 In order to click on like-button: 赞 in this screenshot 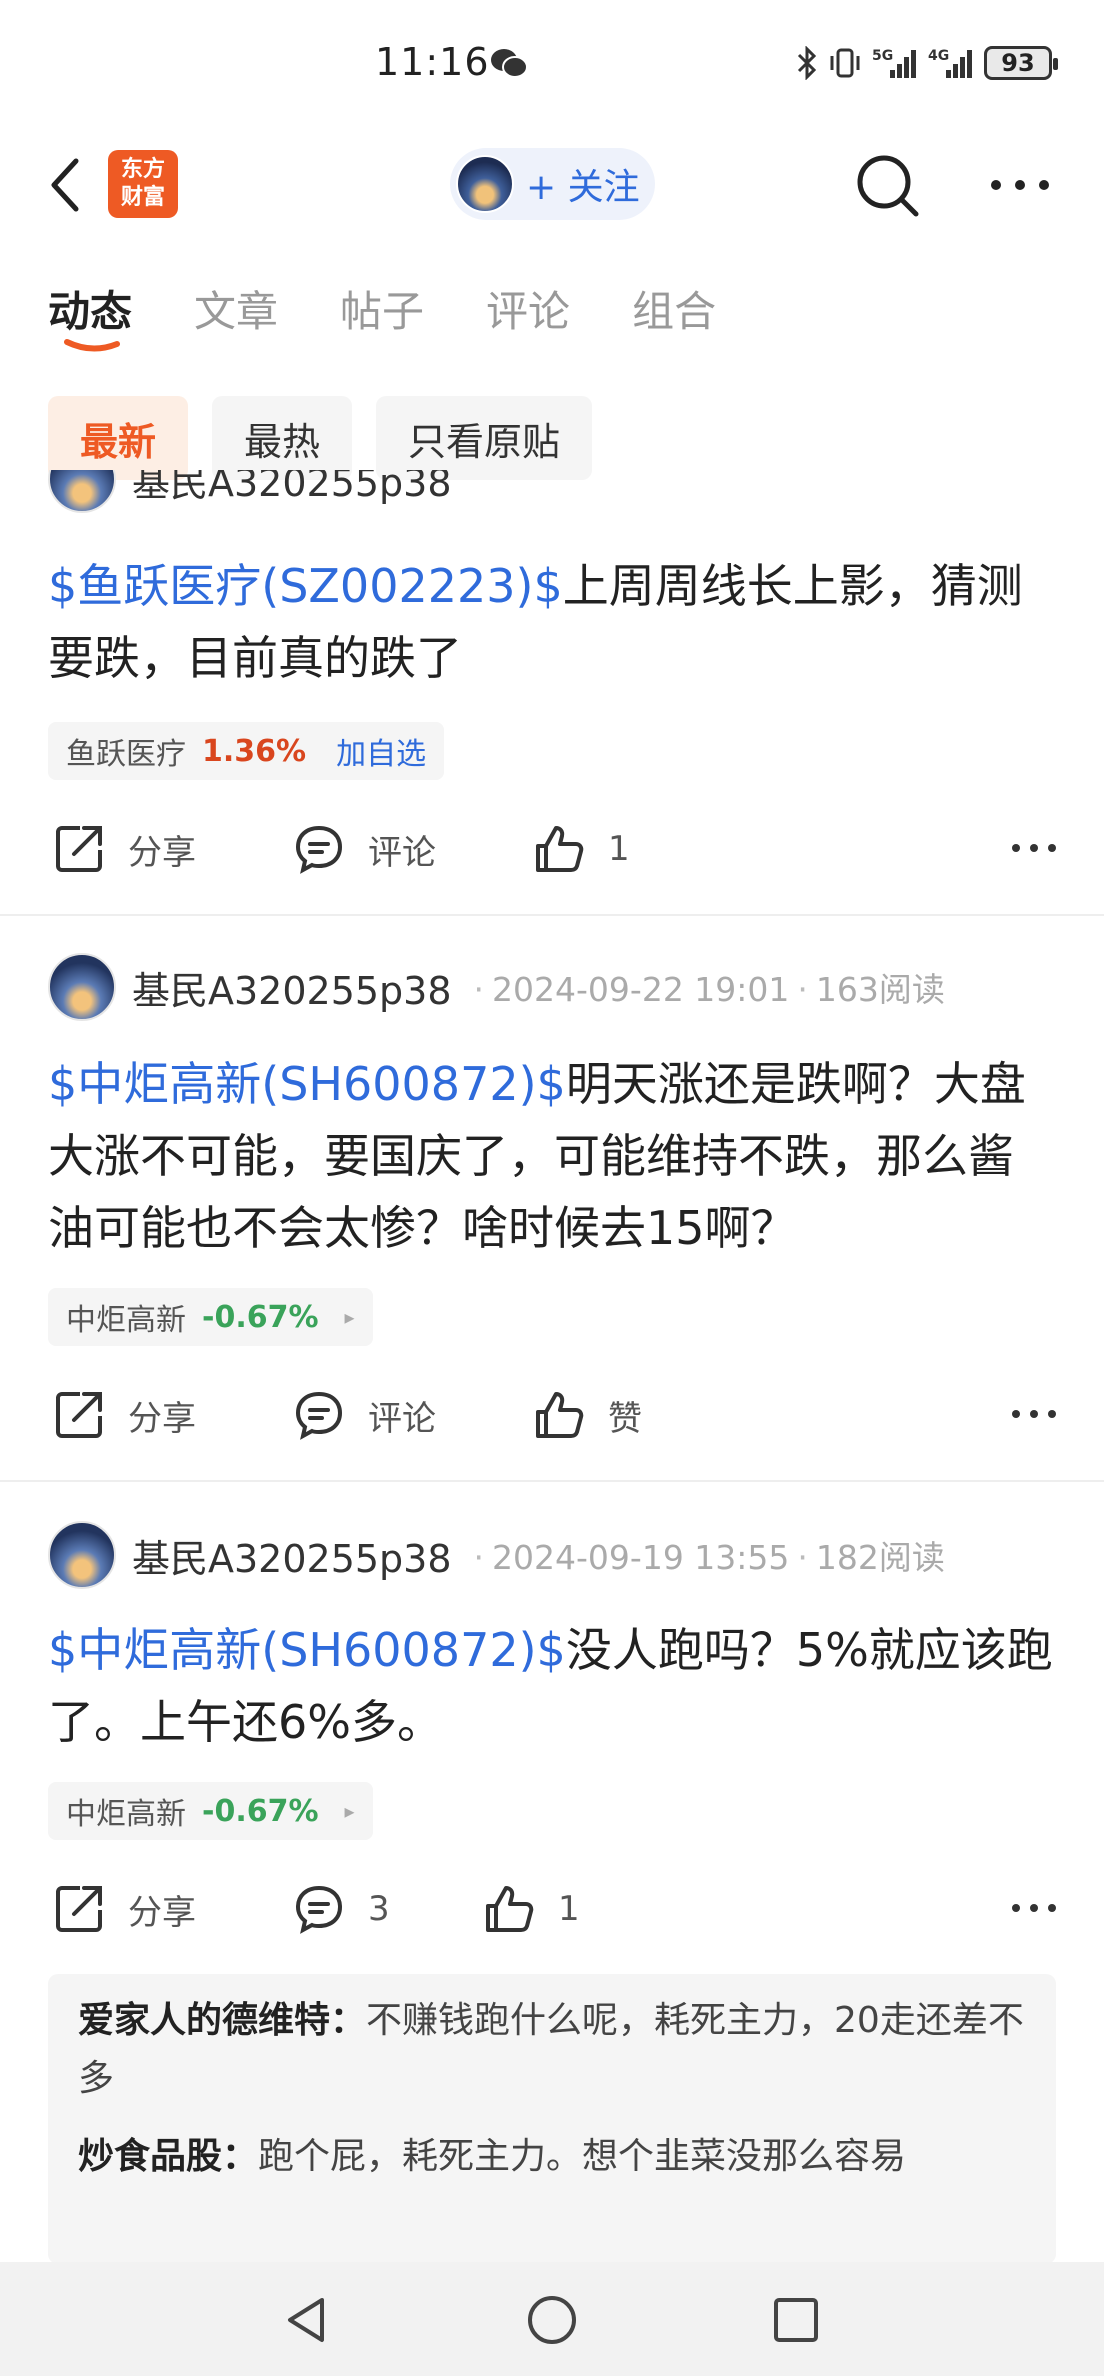, I will do `click(587, 1415)`.